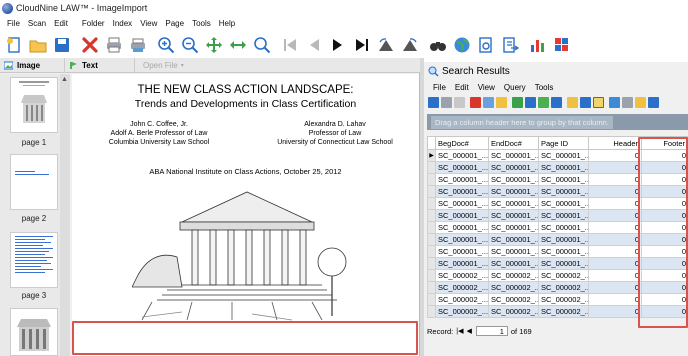 The height and width of the screenshot is (356, 688). I want to click on tab-image: Image, so click(32, 65).